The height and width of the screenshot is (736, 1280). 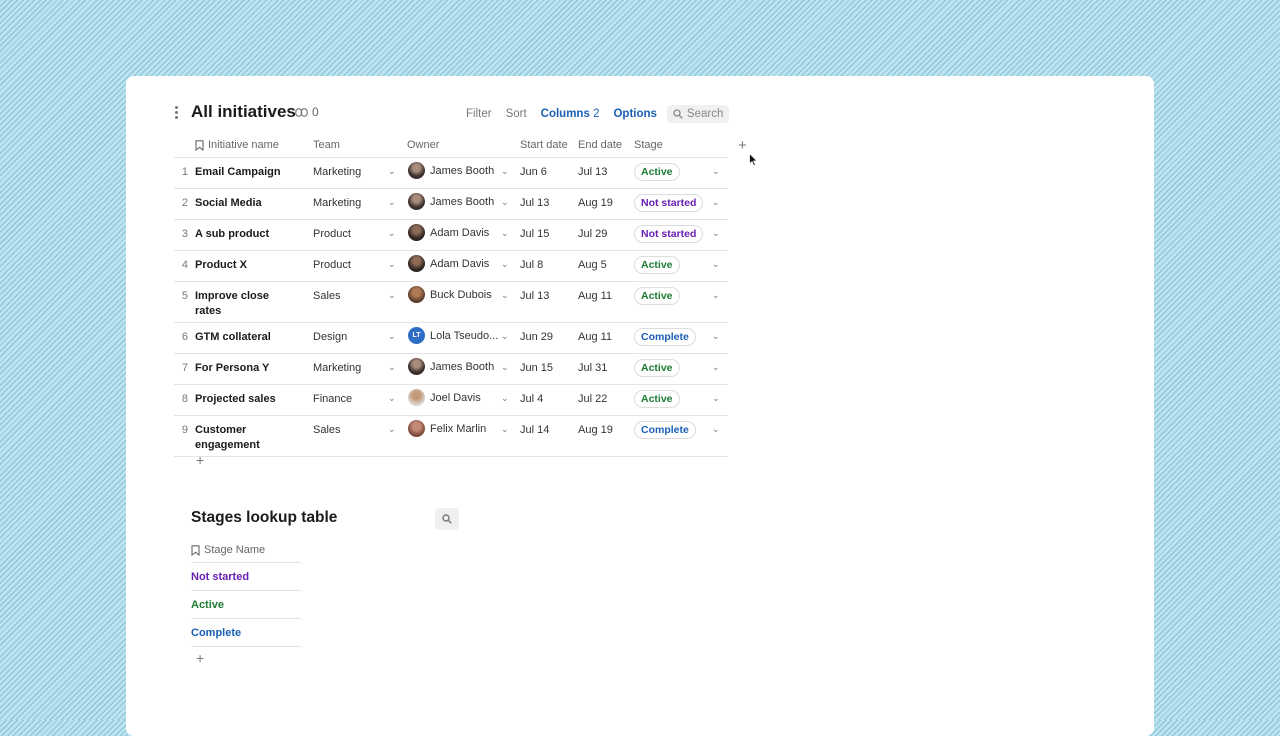 What do you see at coordinates (245, 203) in the screenshot?
I see `initiative-name: Social Media` at bounding box center [245, 203].